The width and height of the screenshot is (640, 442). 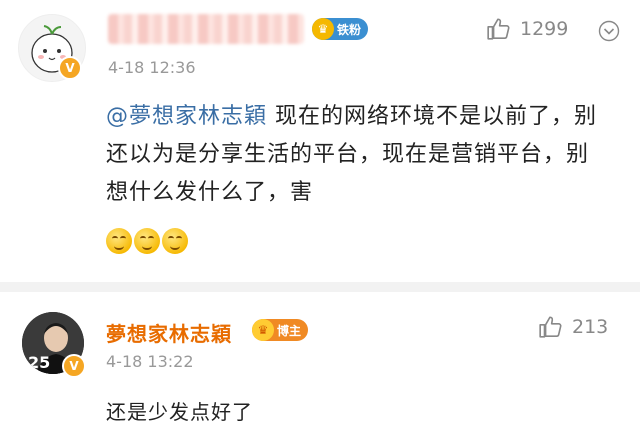 What do you see at coordinates (152, 67) in the screenshot?
I see `comment-time: 4-18 12:36` at bounding box center [152, 67].